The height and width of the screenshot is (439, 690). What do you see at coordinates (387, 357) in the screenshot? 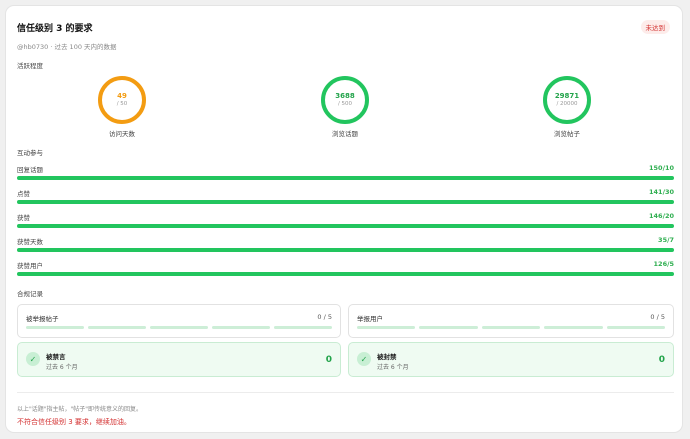
I see `box-title: 被封禁` at bounding box center [387, 357].